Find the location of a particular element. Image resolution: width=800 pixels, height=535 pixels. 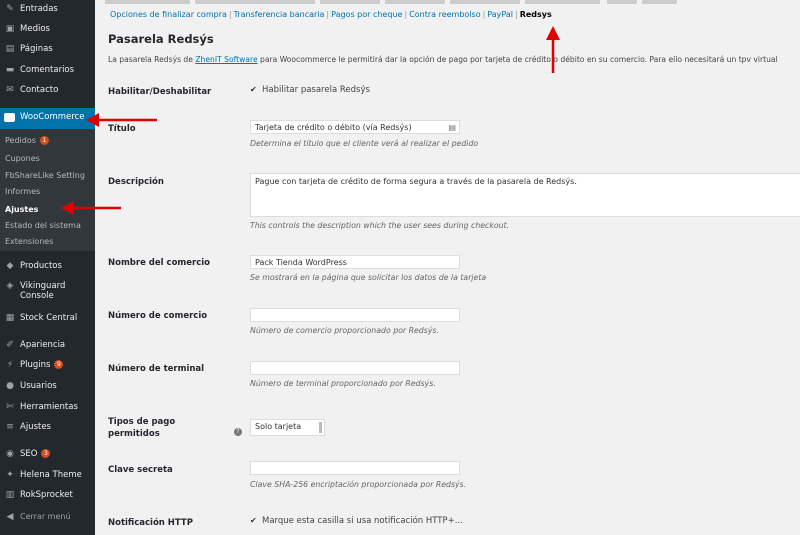

arrow-to-woocommerce is located at coordinates (121, 120).